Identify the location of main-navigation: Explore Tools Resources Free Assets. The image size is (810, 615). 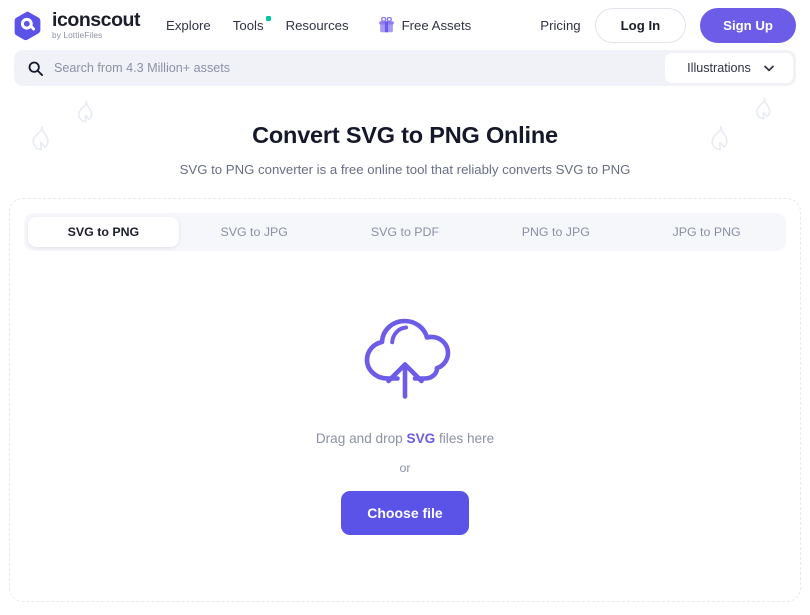
(319, 24).